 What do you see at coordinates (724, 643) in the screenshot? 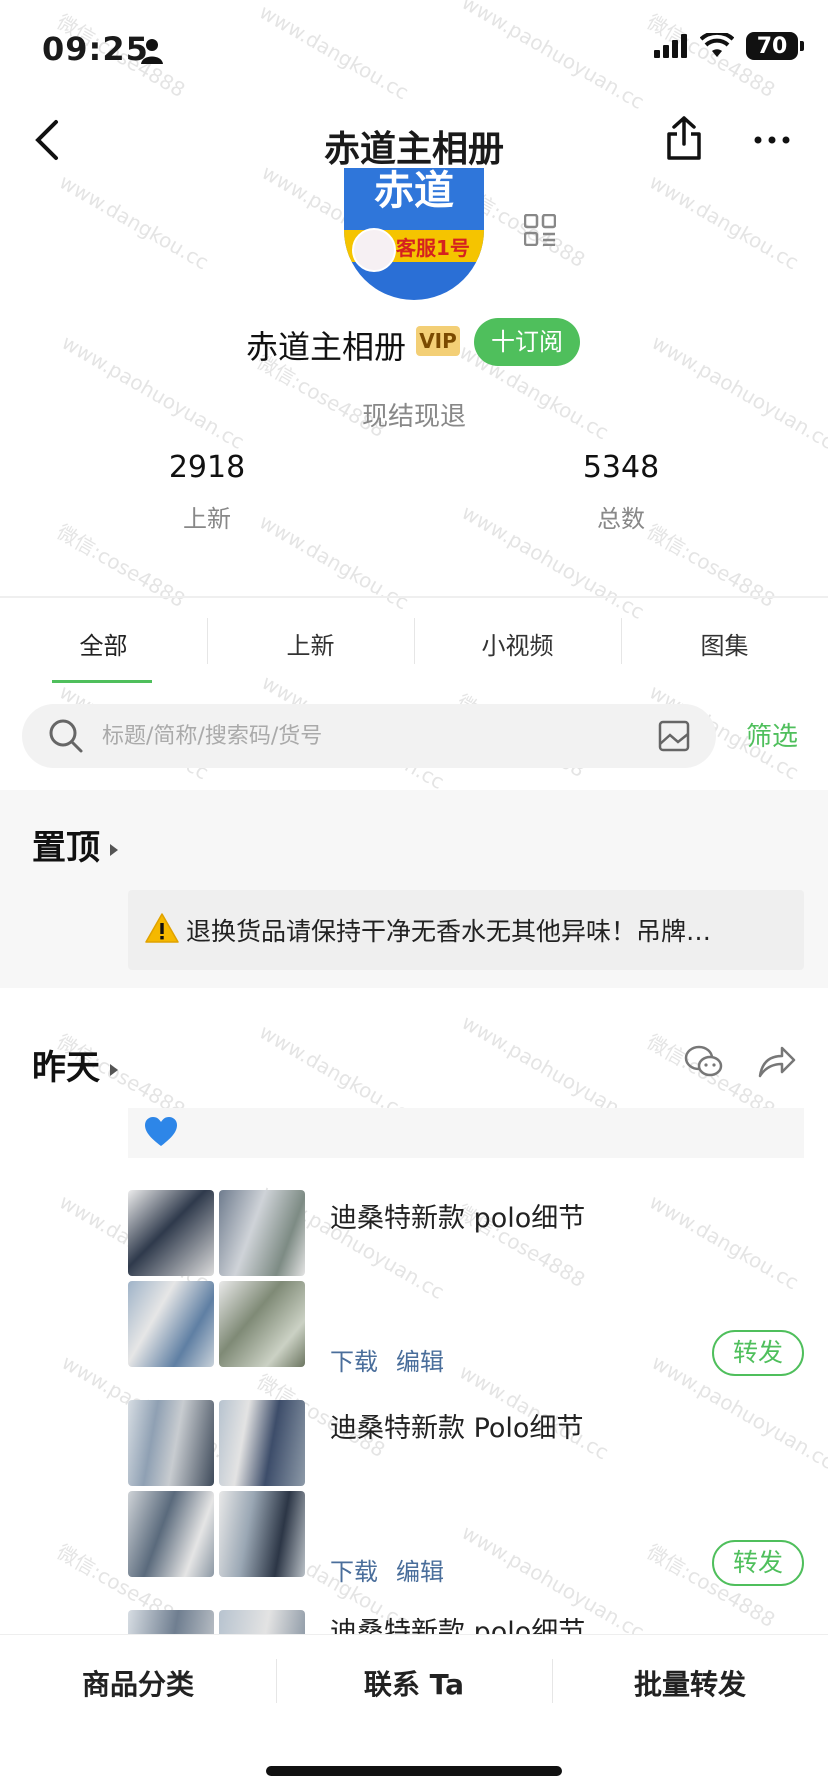
I see `tab-gallery: 图集` at bounding box center [724, 643].